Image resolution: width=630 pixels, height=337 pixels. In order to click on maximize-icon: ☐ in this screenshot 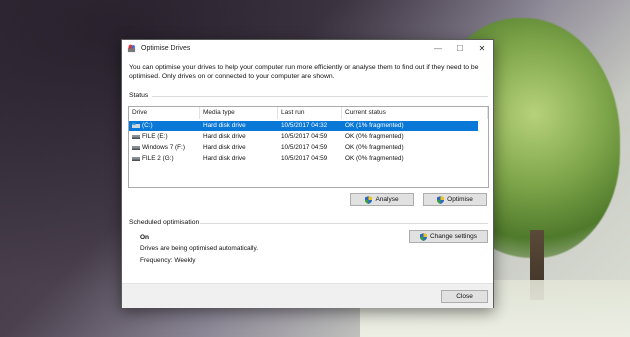, I will do `click(460, 48)`.